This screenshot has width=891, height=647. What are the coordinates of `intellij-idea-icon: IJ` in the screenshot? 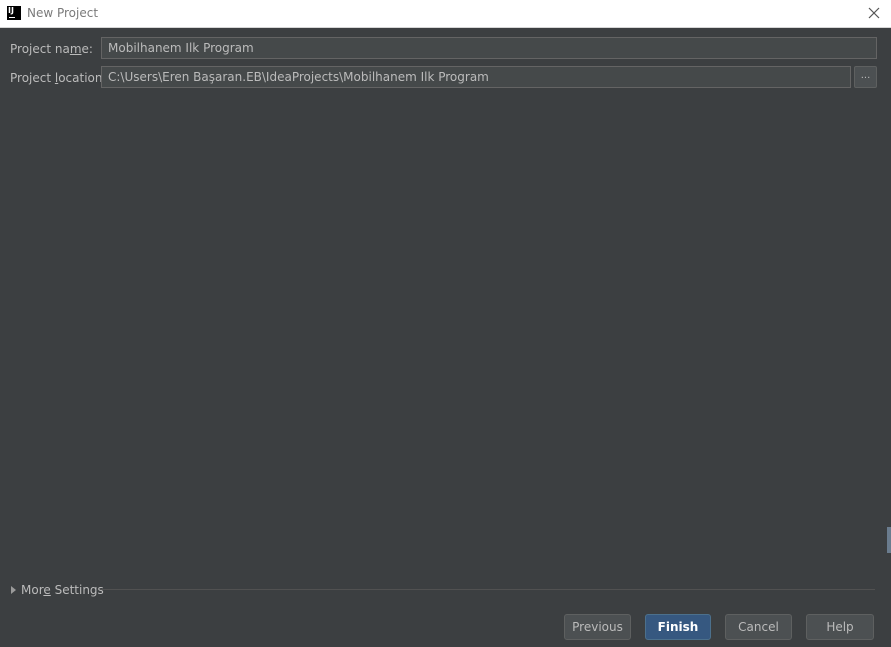 It's located at (14, 13).